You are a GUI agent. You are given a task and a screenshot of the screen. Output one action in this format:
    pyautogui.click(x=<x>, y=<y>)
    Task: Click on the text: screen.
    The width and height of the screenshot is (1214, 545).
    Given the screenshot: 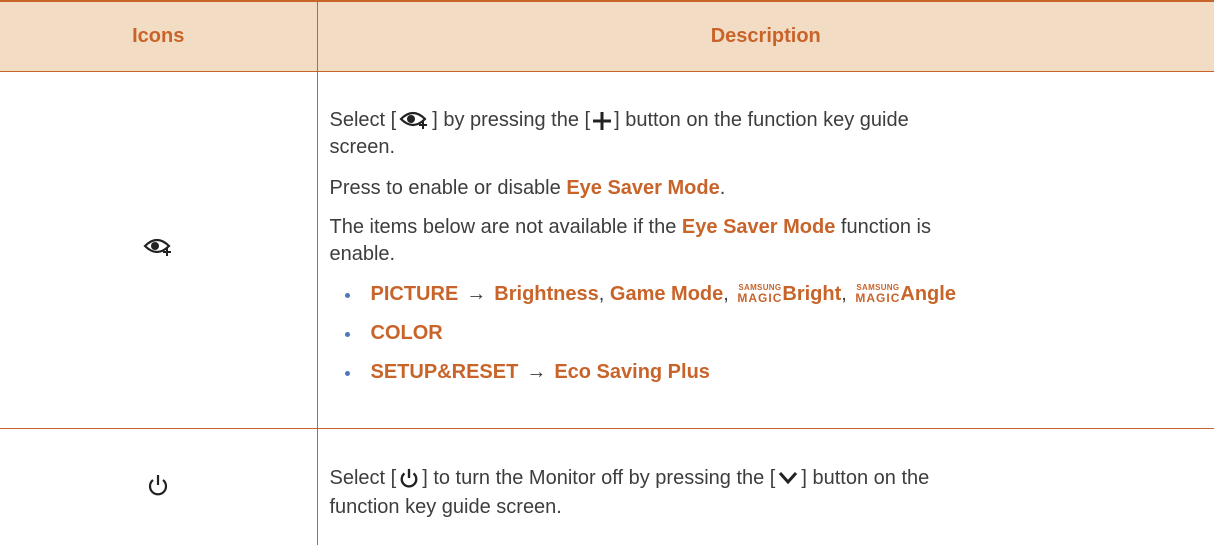 What is the action you would take?
    pyautogui.click(x=362, y=147)
    